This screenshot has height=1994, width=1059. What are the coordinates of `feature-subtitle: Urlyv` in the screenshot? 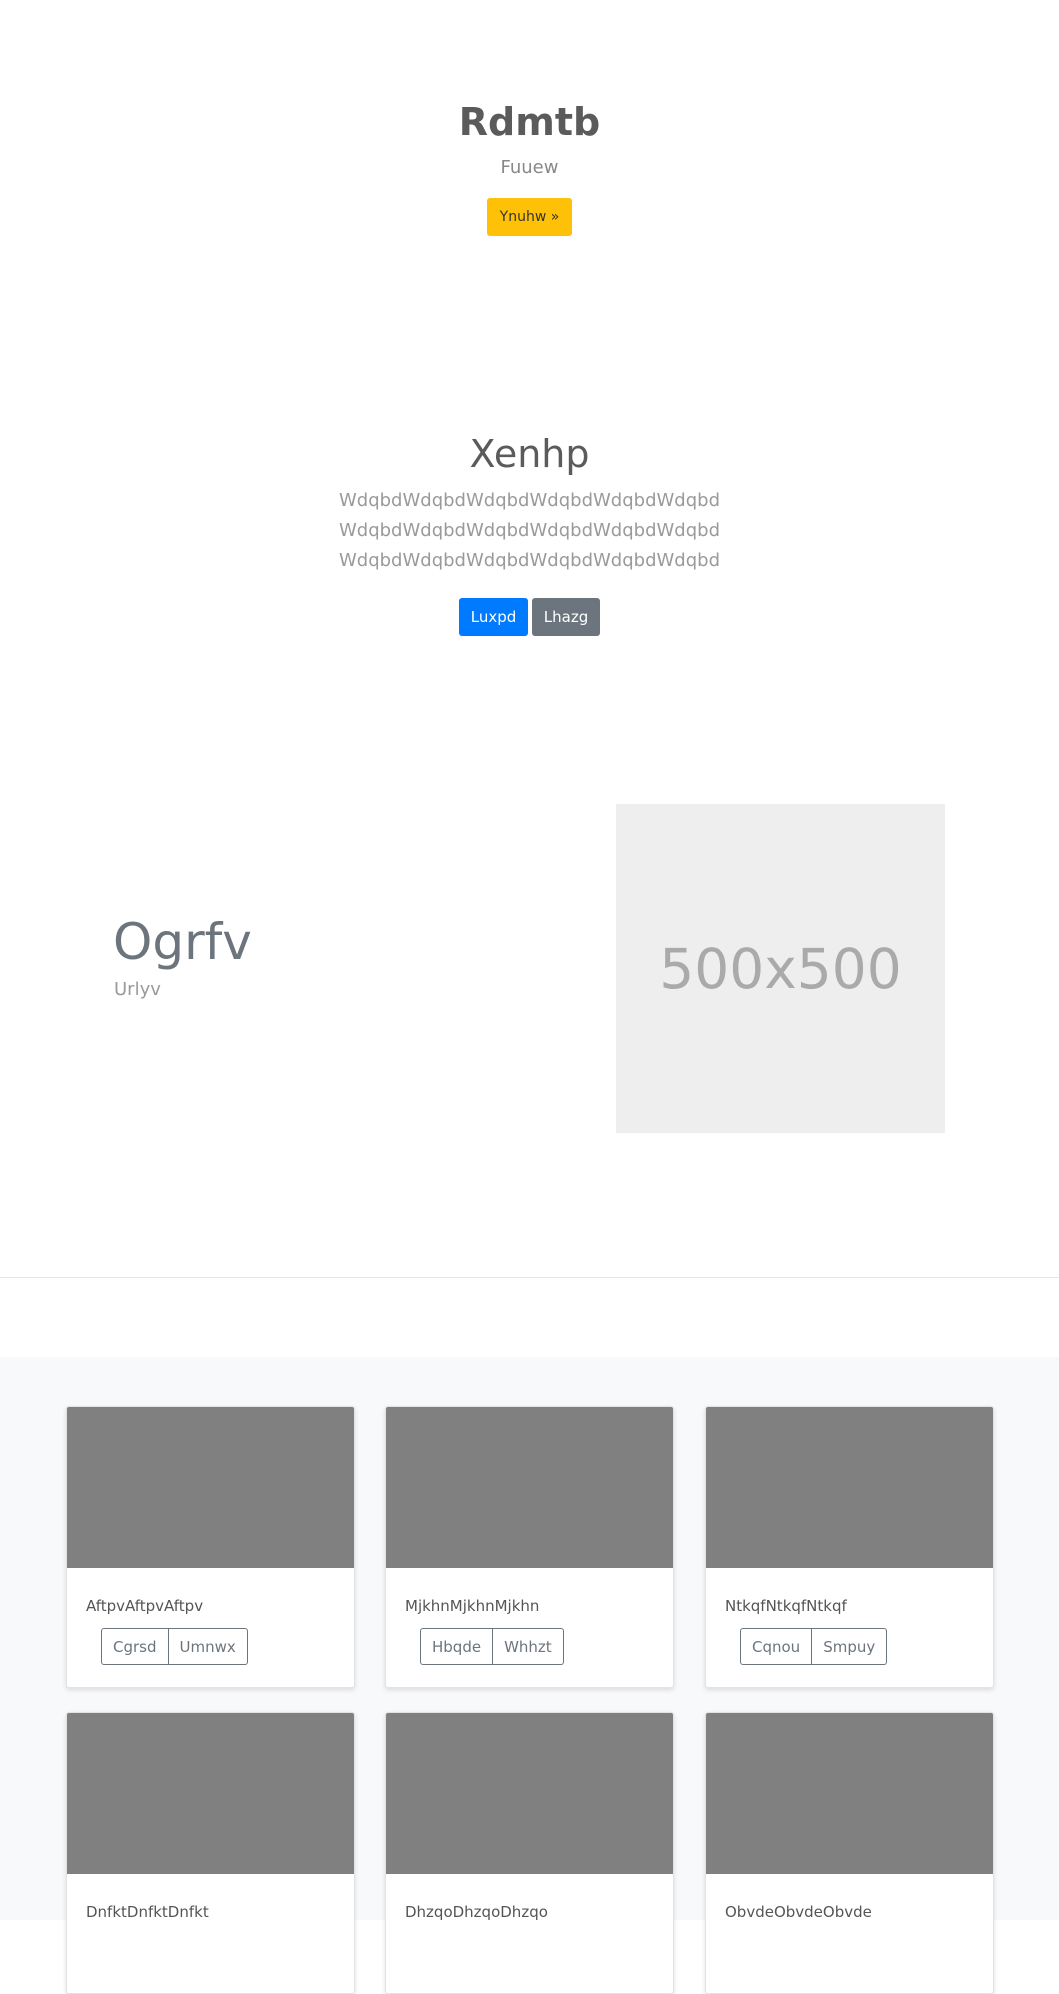 It's located at (137, 989).